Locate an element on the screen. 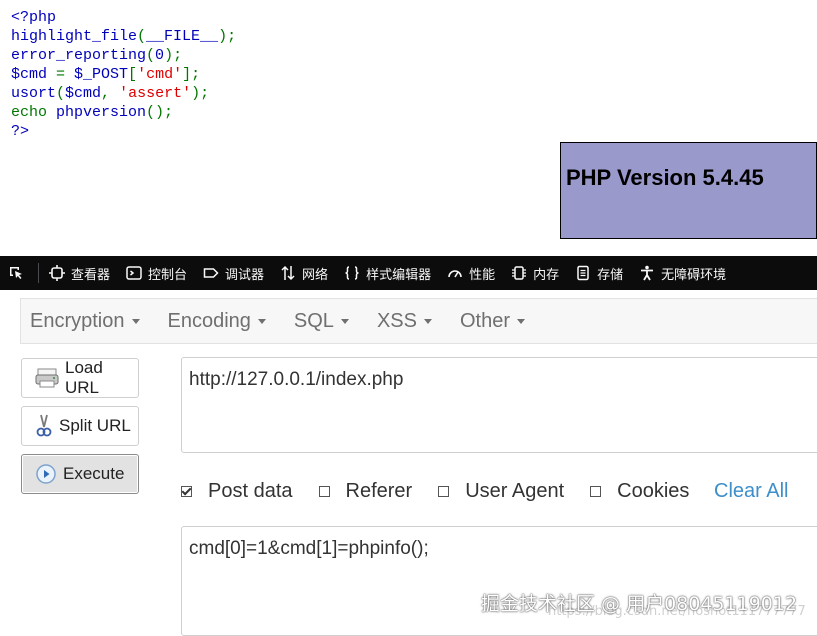 Image resolution: width=817 pixels, height=636 pixels. option-cookies: Cookies is located at coordinates (639, 491).